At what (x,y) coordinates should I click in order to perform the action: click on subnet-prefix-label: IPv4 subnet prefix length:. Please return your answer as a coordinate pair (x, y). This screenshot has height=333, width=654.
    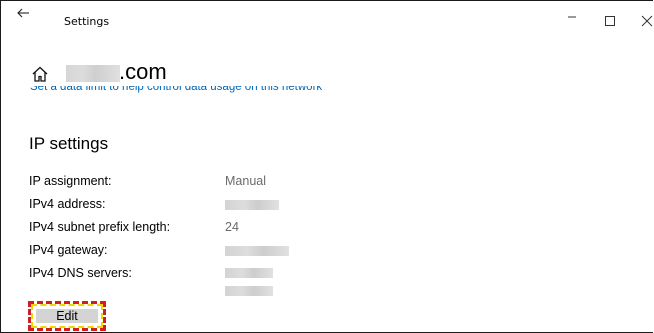
    Looking at the image, I should click on (100, 227).